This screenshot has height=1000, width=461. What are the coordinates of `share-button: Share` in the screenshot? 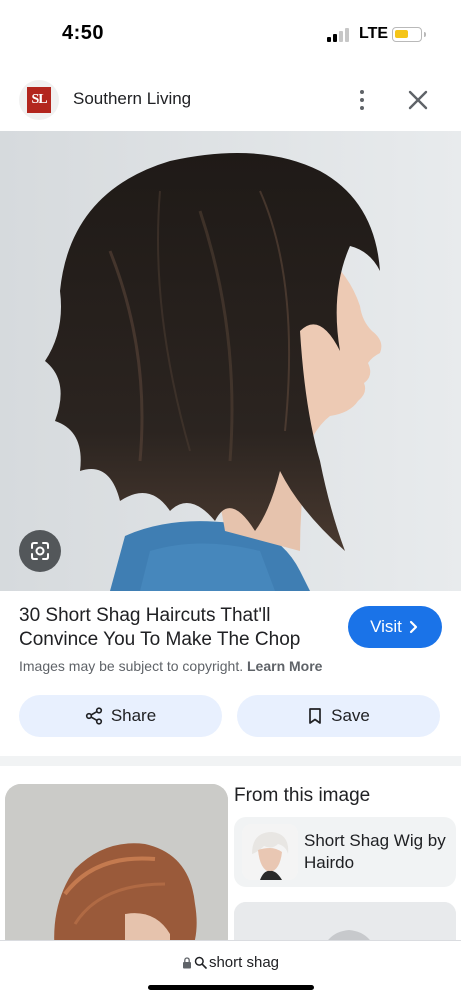 It's located at (120, 716).